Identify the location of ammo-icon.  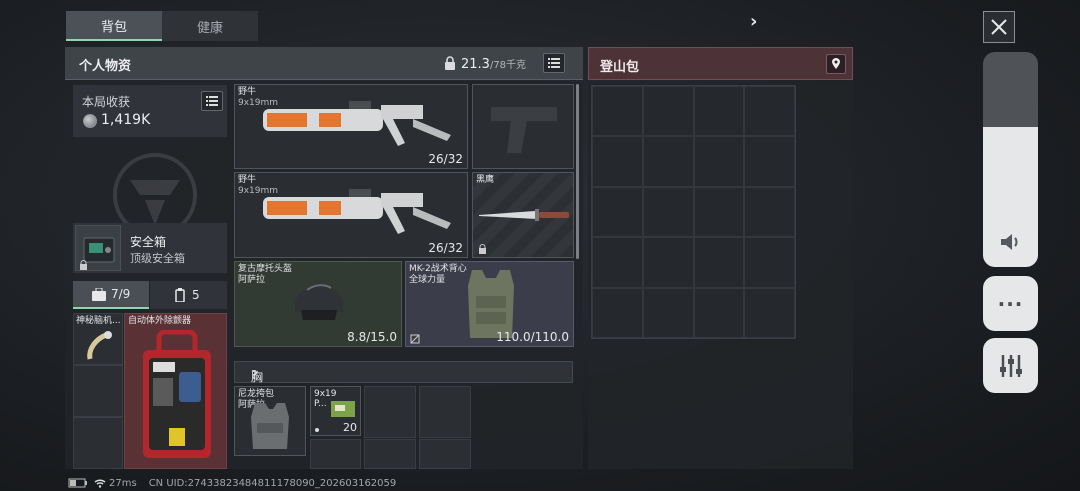
(180, 295).